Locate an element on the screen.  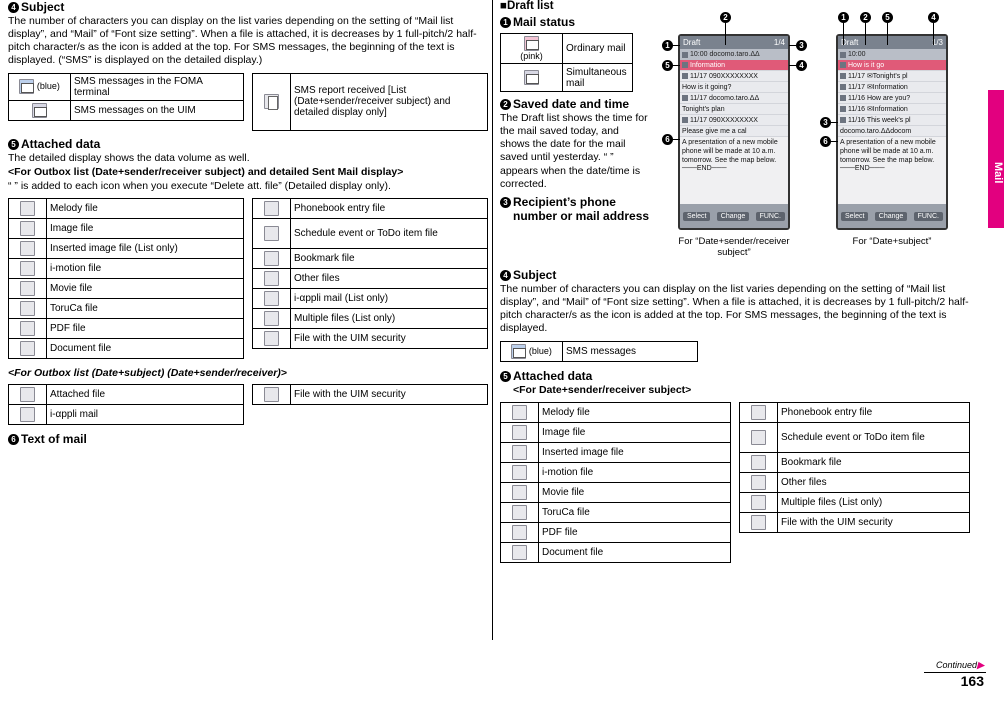
section-number: 4 is located at coordinates (13, 7).